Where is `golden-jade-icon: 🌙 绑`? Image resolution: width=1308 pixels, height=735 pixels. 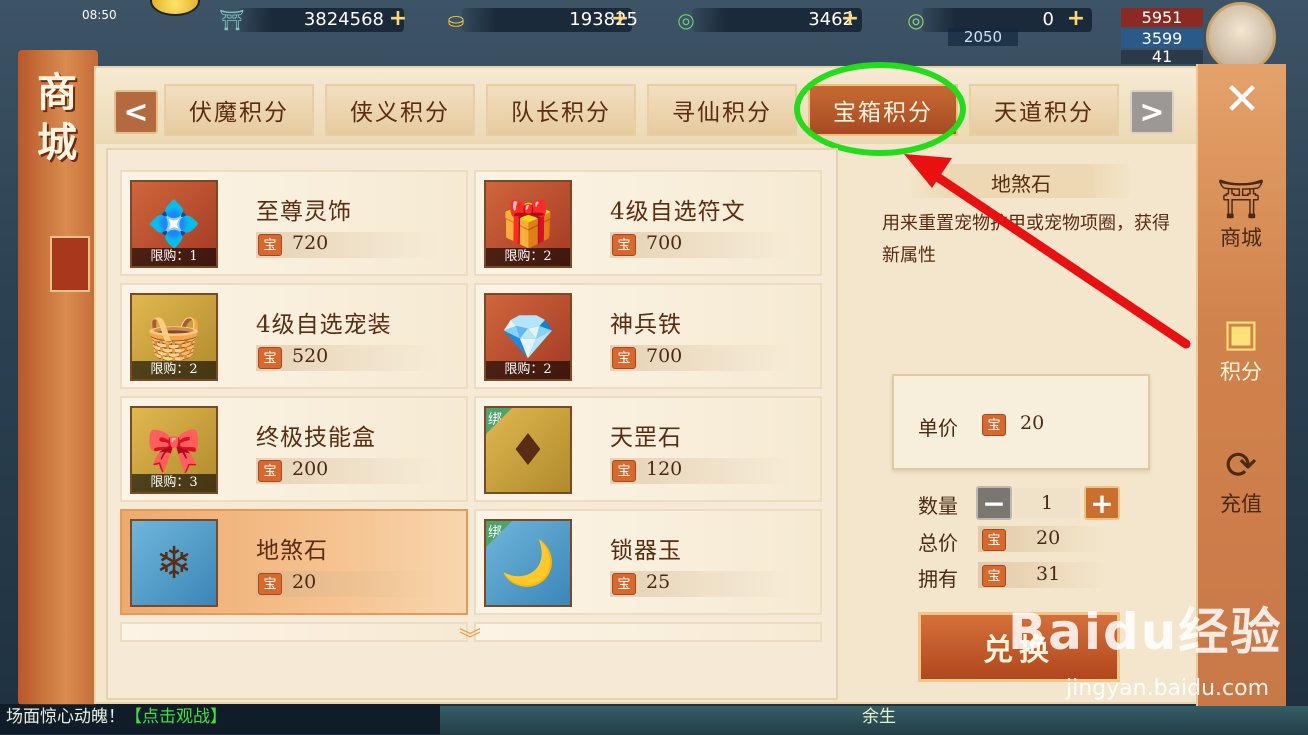 golden-jade-icon: 🌙 绑 is located at coordinates (528, 563).